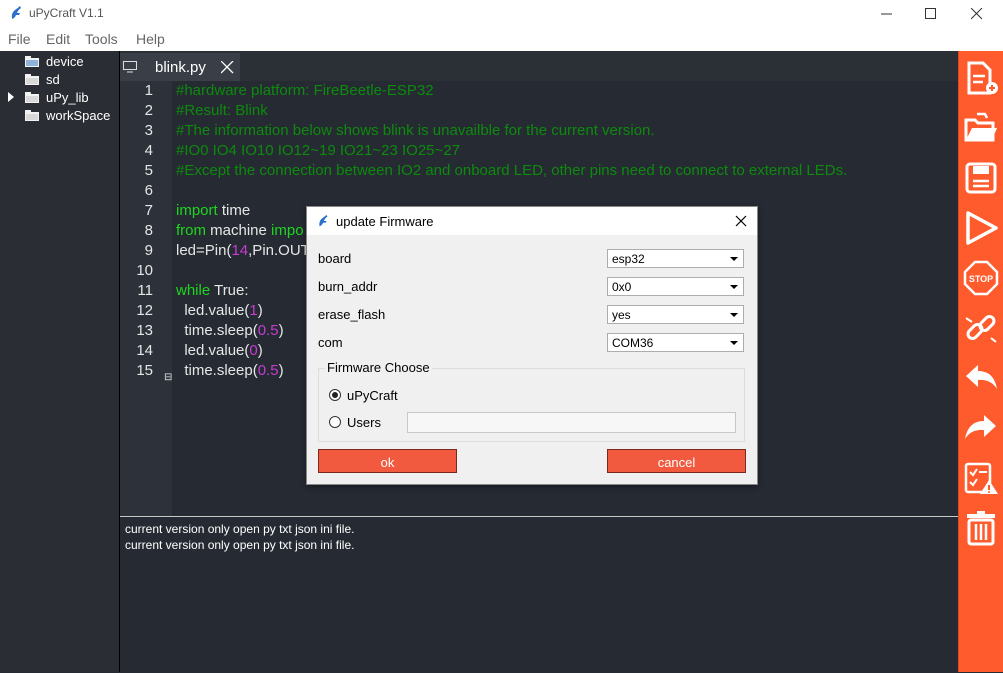 This screenshot has width=1003, height=673. I want to click on close-tab-icon, so click(227, 67).